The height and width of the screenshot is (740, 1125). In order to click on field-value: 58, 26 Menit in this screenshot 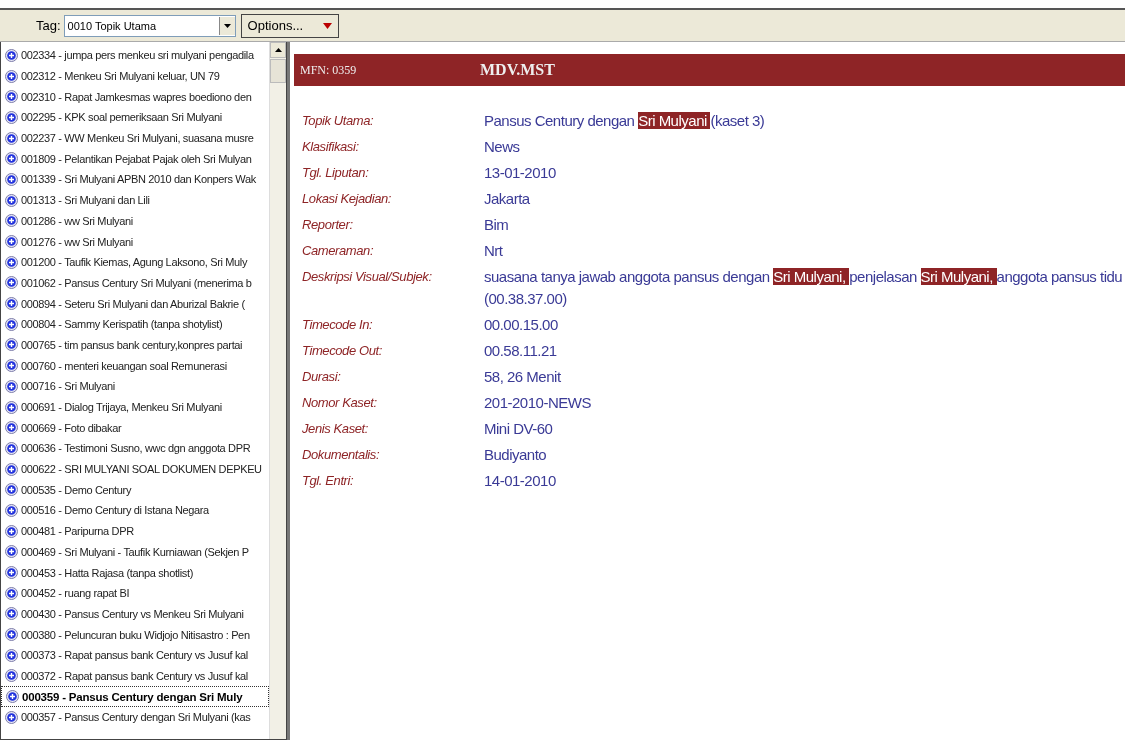, I will do `click(523, 377)`.